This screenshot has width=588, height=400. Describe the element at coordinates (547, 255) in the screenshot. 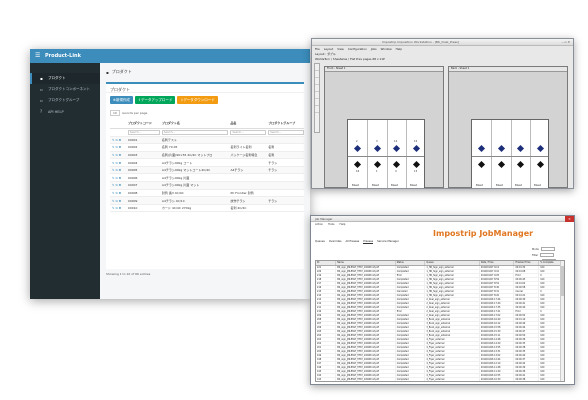

I see `filter-dropdown` at that location.